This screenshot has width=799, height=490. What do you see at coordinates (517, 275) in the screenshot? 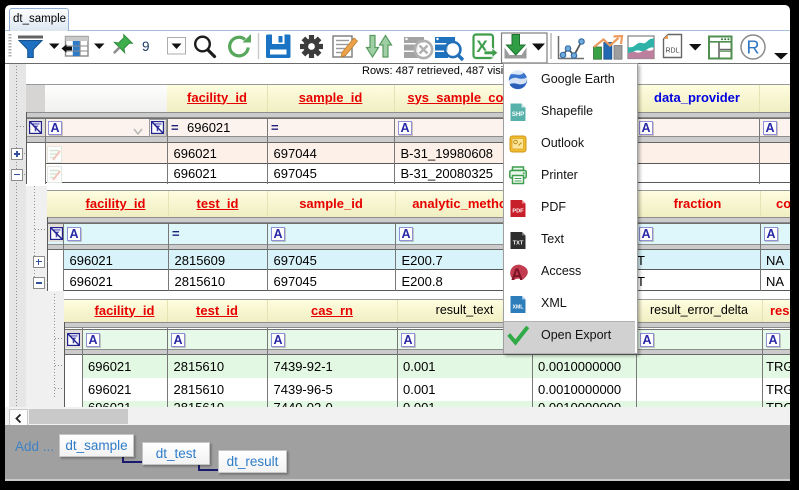
I see `svg-text: A` at bounding box center [517, 275].